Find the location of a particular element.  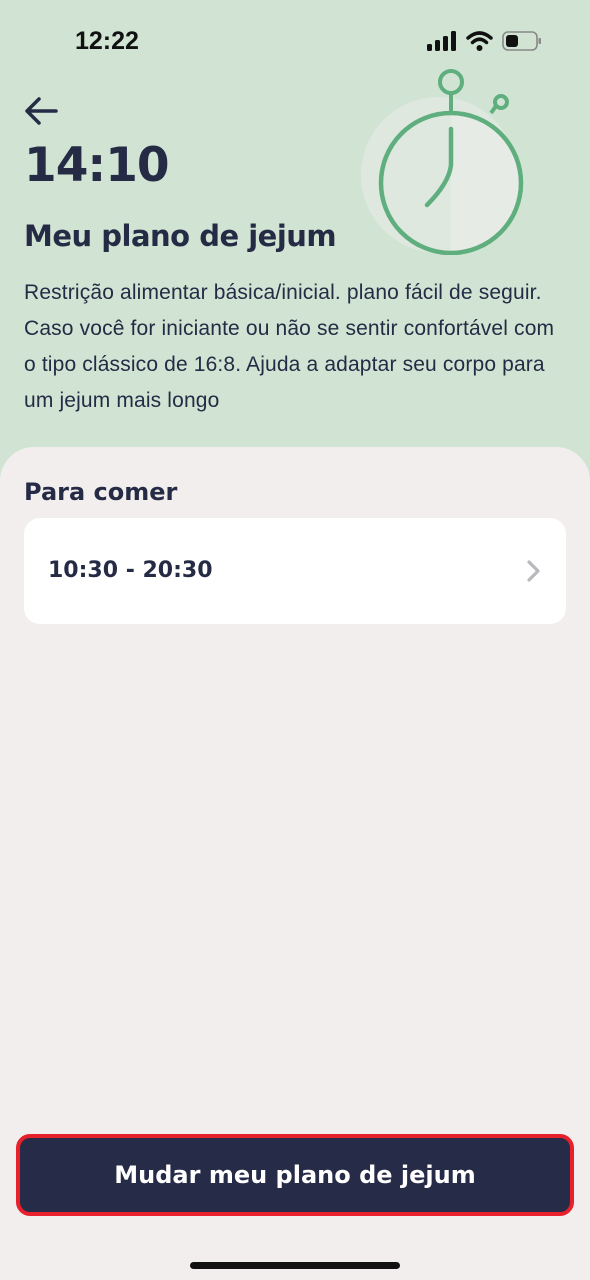

wifi-icon is located at coordinates (479, 41).